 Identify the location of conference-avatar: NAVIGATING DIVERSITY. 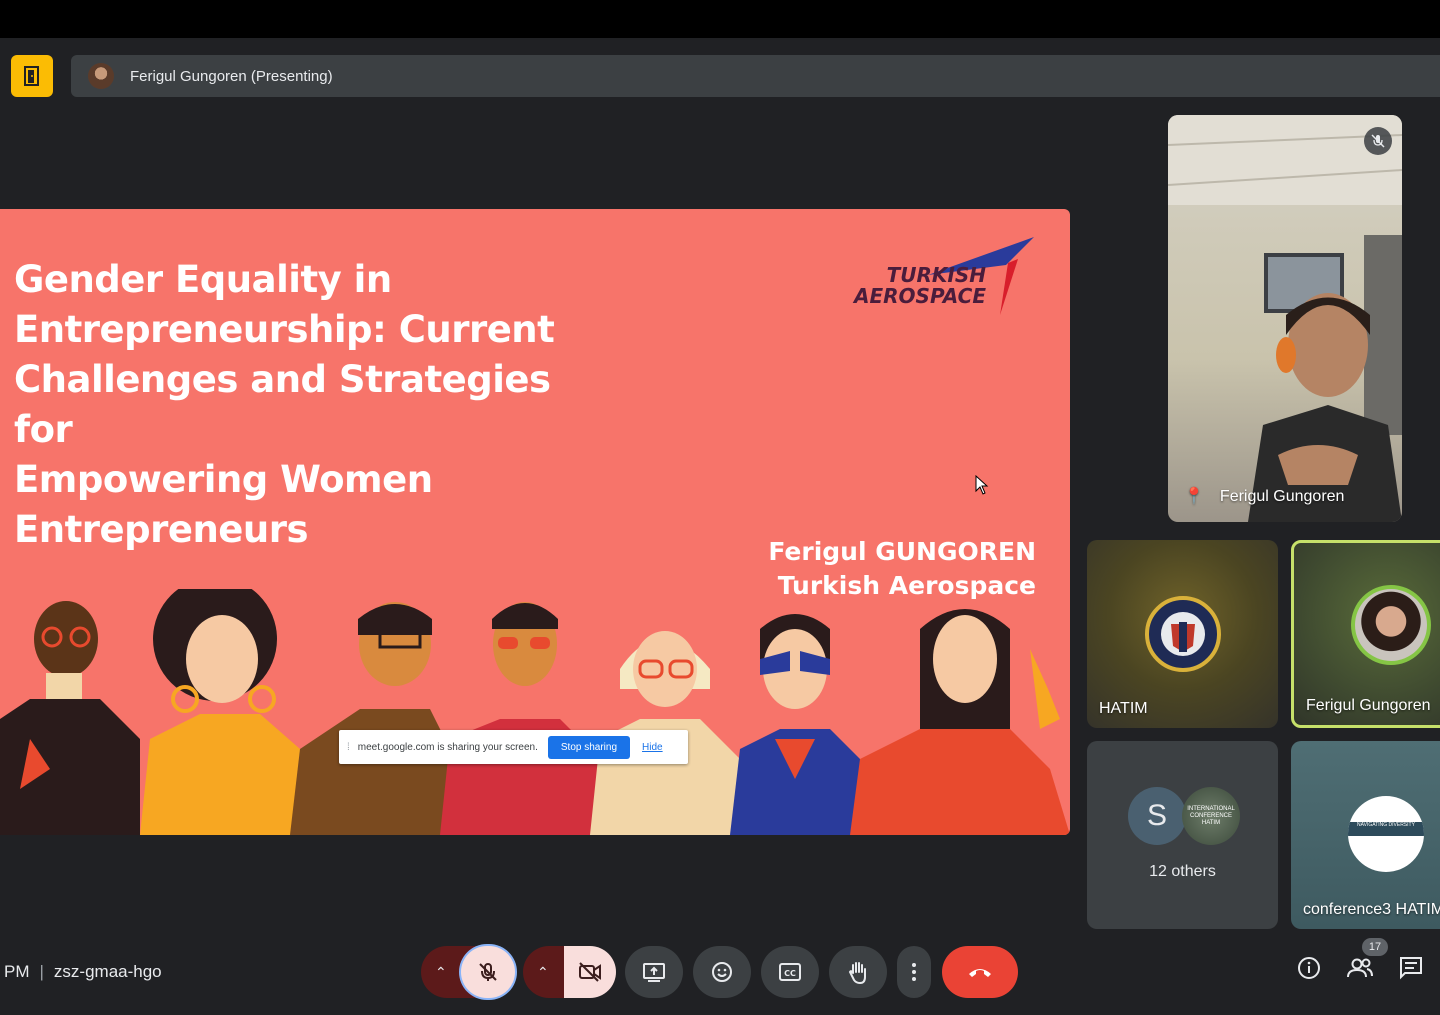
(1386, 834).